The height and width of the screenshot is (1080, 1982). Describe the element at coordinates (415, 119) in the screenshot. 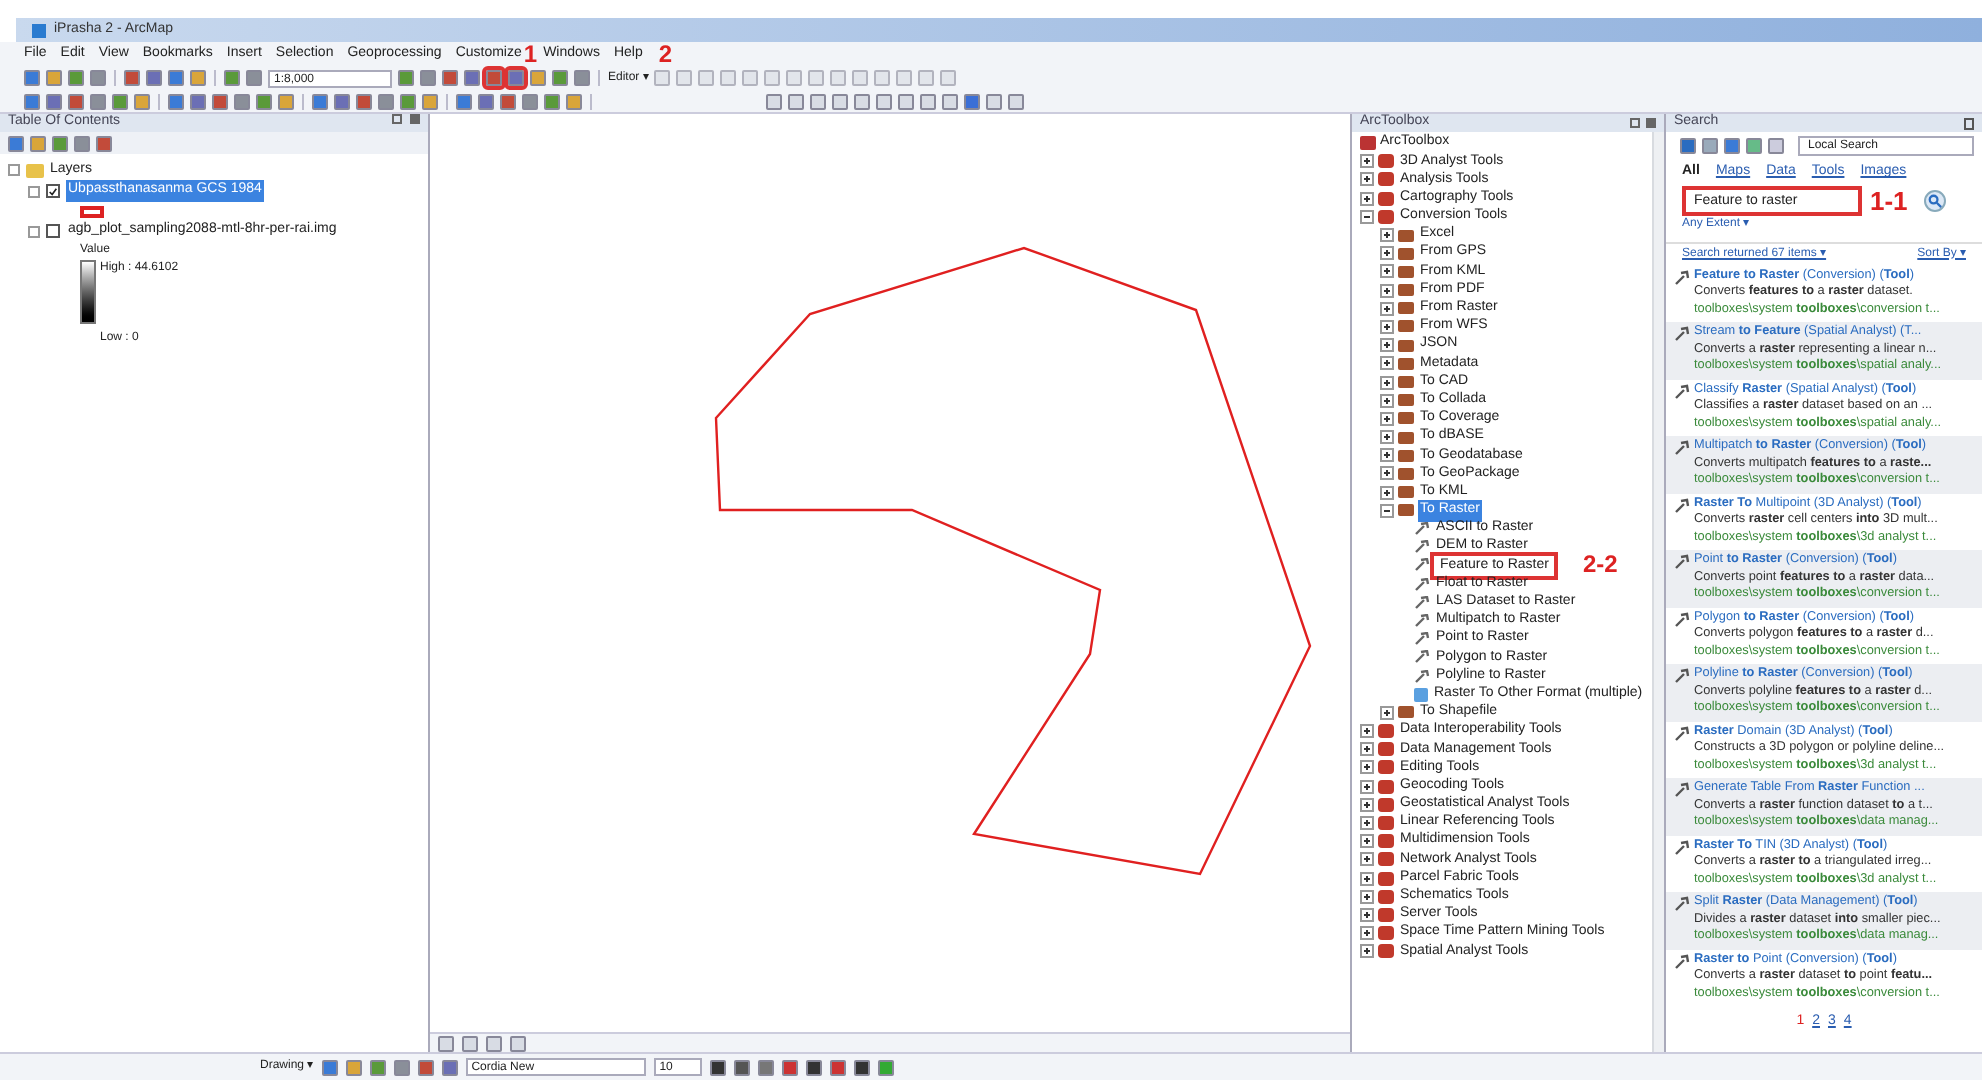

I see `close-icon` at that location.